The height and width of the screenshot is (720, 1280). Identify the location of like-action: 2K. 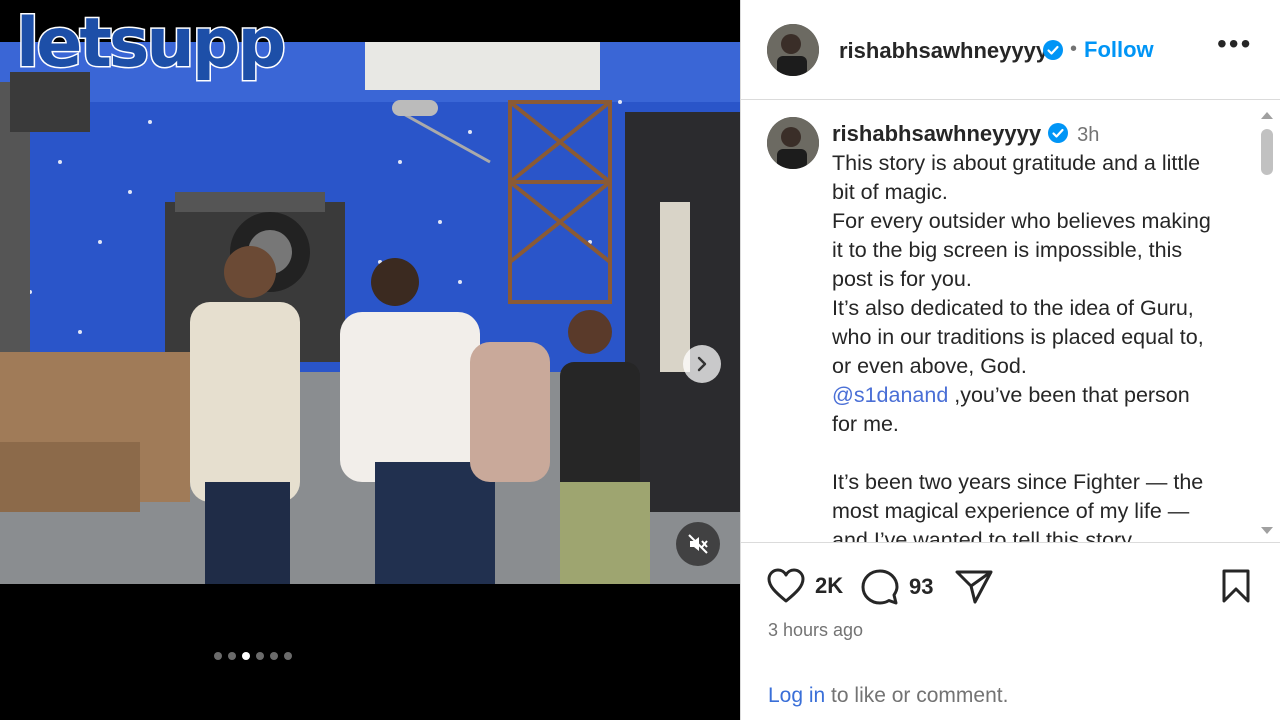
(805, 586).